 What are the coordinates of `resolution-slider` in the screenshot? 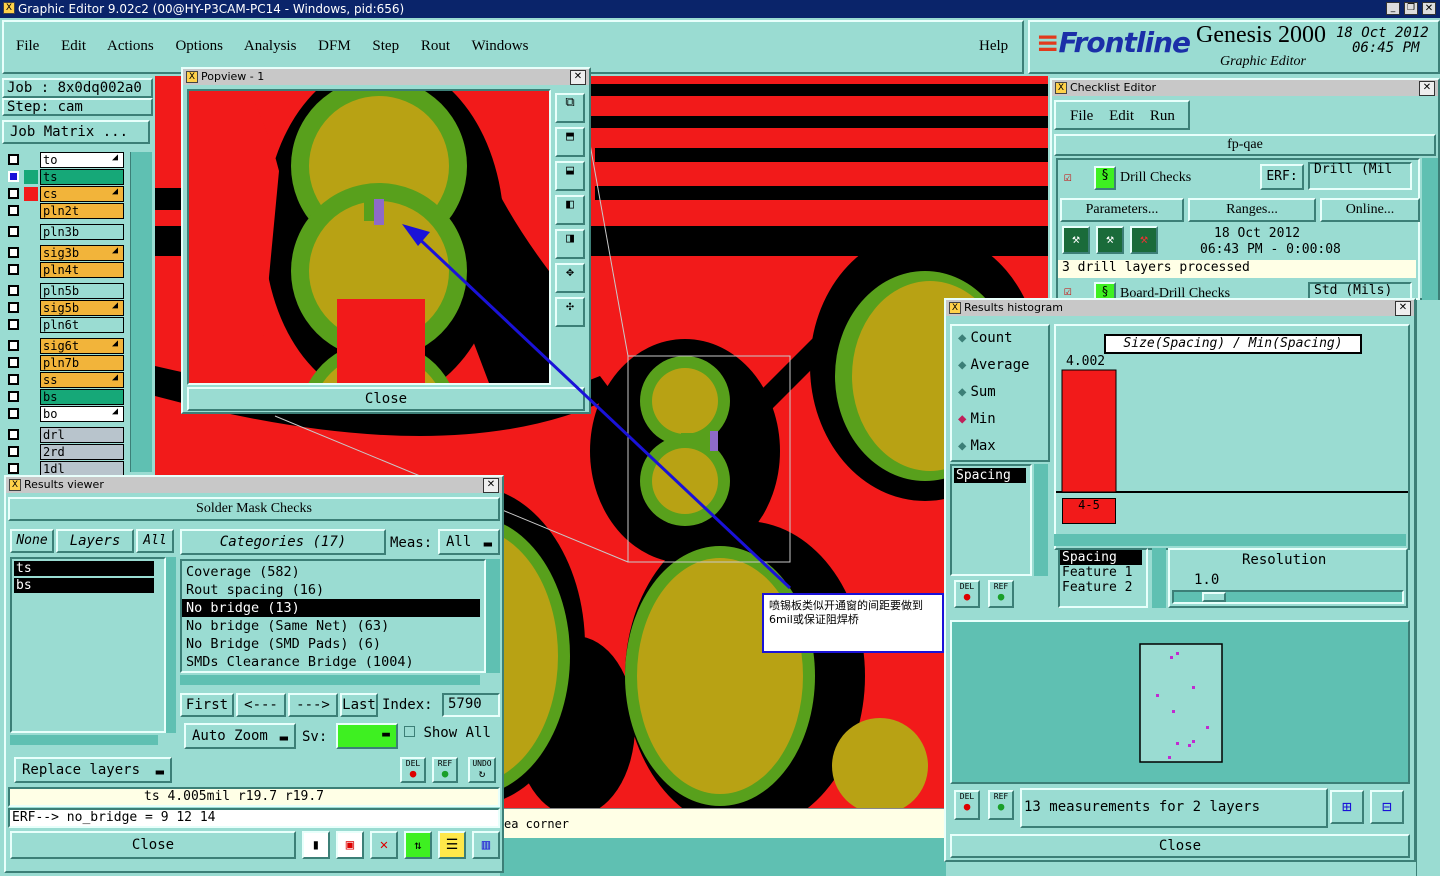 It's located at (1288, 597).